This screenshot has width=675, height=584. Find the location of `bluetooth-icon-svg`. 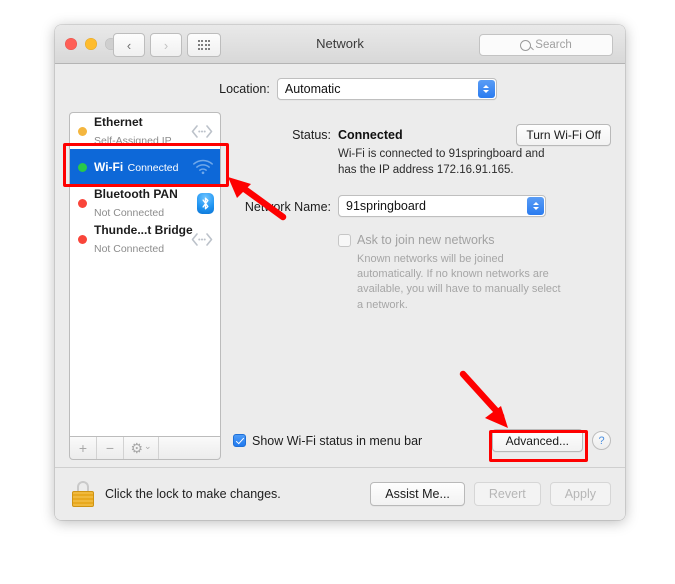

bluetooth-icon-svg is located at coordinates (205, 203).